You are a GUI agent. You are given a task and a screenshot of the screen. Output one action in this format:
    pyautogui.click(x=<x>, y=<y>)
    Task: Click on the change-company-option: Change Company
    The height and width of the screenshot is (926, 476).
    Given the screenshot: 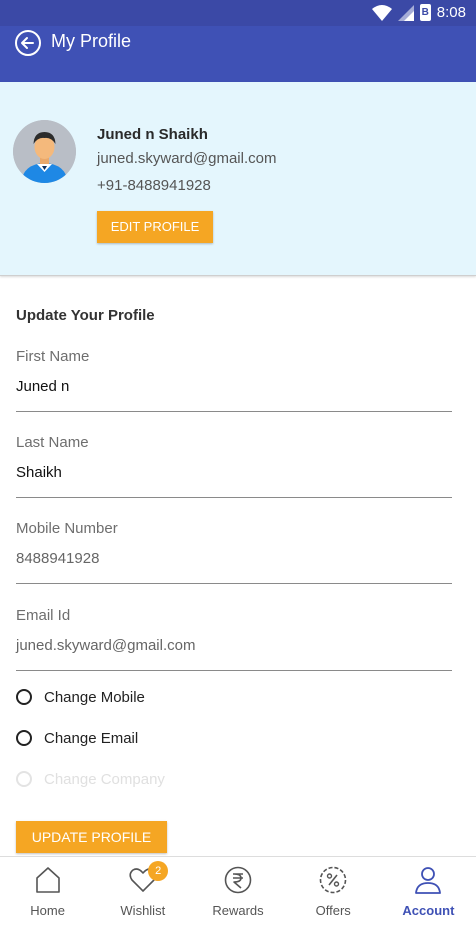 What is the action you would take?
    pyautogui.click(x=90, y=779)
    